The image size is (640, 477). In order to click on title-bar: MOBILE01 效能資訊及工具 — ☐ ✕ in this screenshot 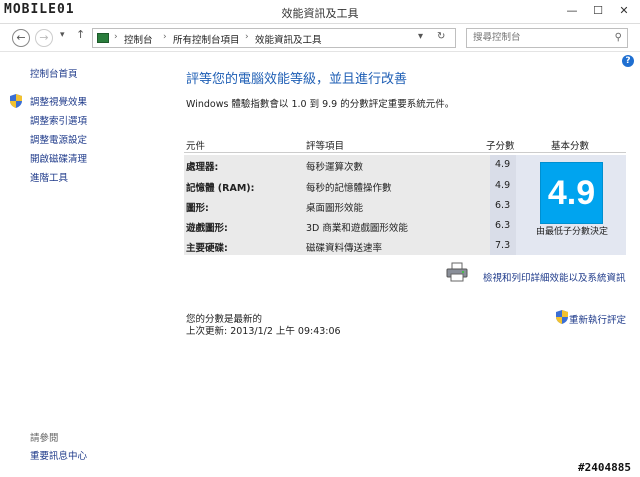, I will do `click(320, 12)`.